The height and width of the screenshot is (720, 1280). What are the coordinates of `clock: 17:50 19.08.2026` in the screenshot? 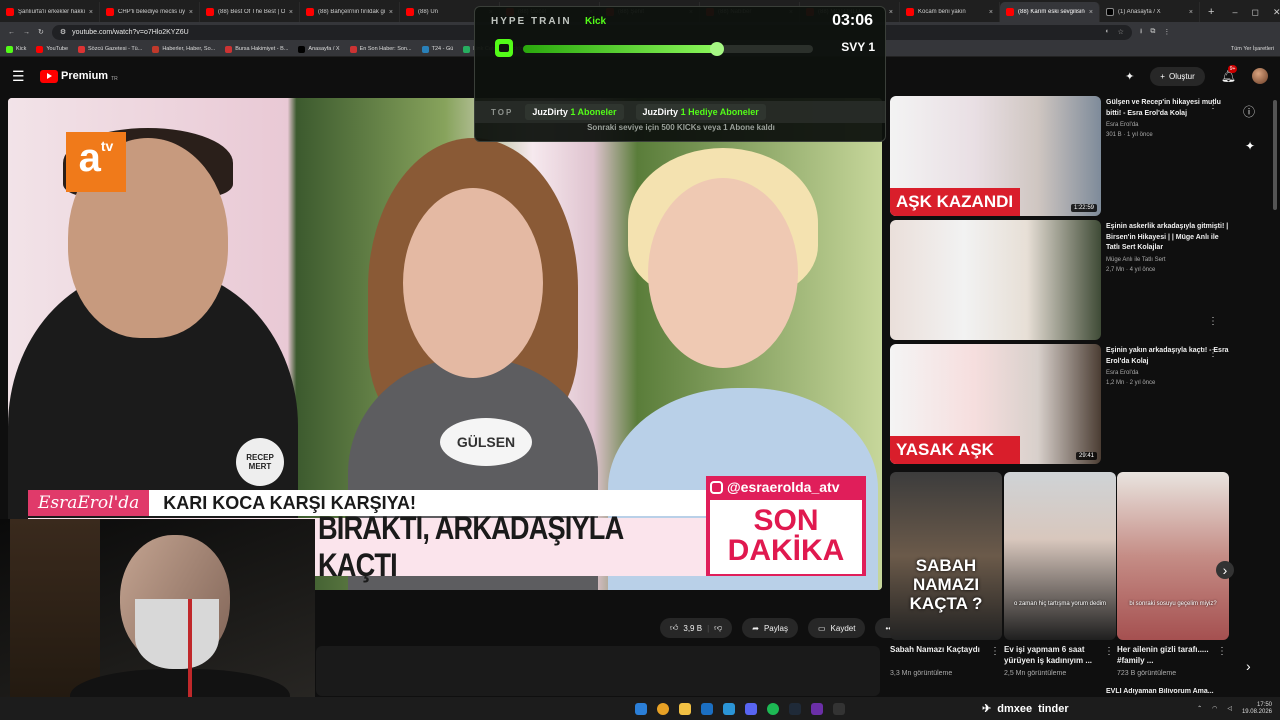 It's located at (1257, 709).